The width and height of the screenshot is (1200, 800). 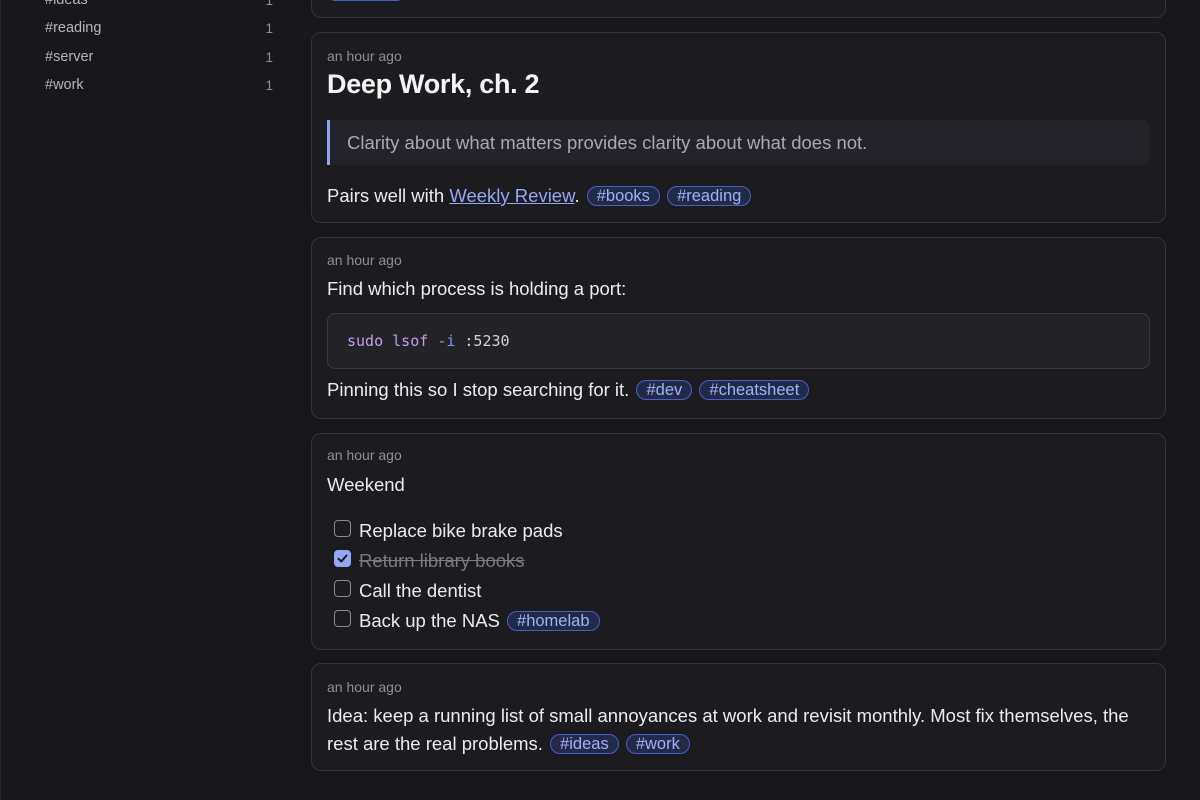 I want to click on memo-title: Weekend, so click(x=366, y=484).